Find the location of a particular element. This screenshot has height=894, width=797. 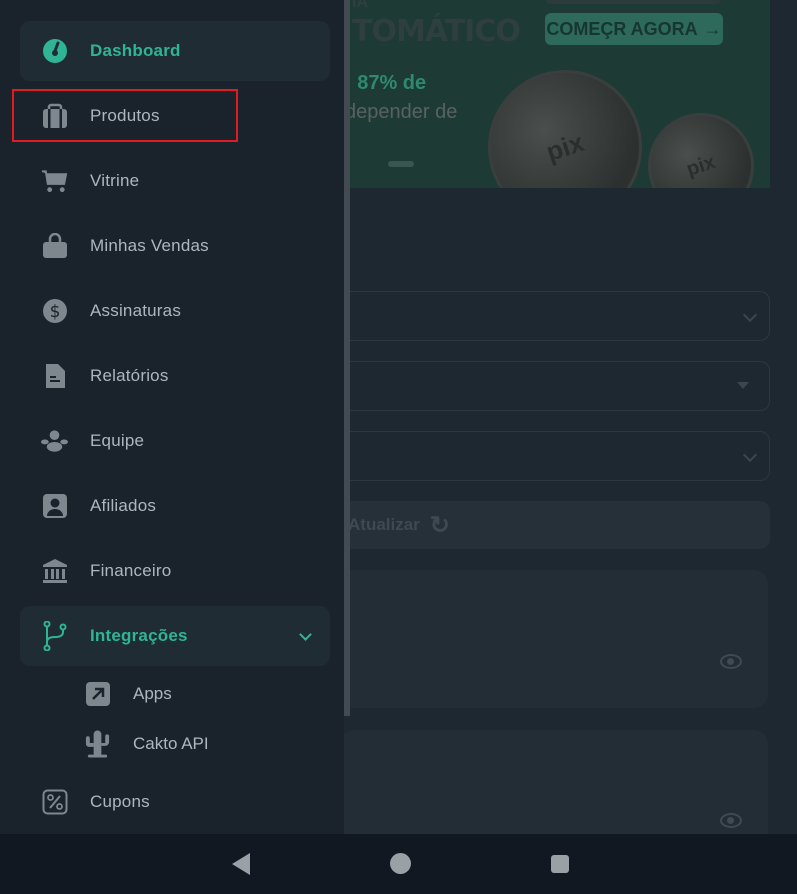

refresh-icon: ↻ is located at coordinates (439, 525).